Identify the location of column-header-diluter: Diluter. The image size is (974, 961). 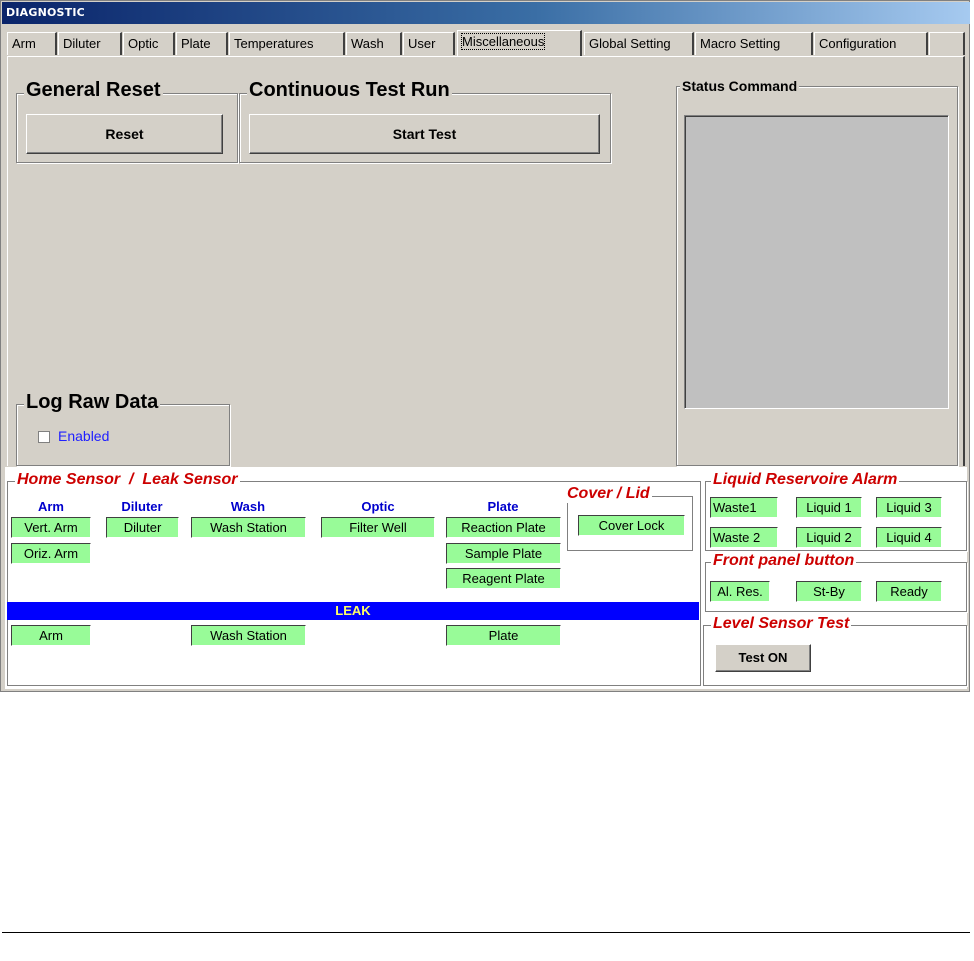
(142, 506).